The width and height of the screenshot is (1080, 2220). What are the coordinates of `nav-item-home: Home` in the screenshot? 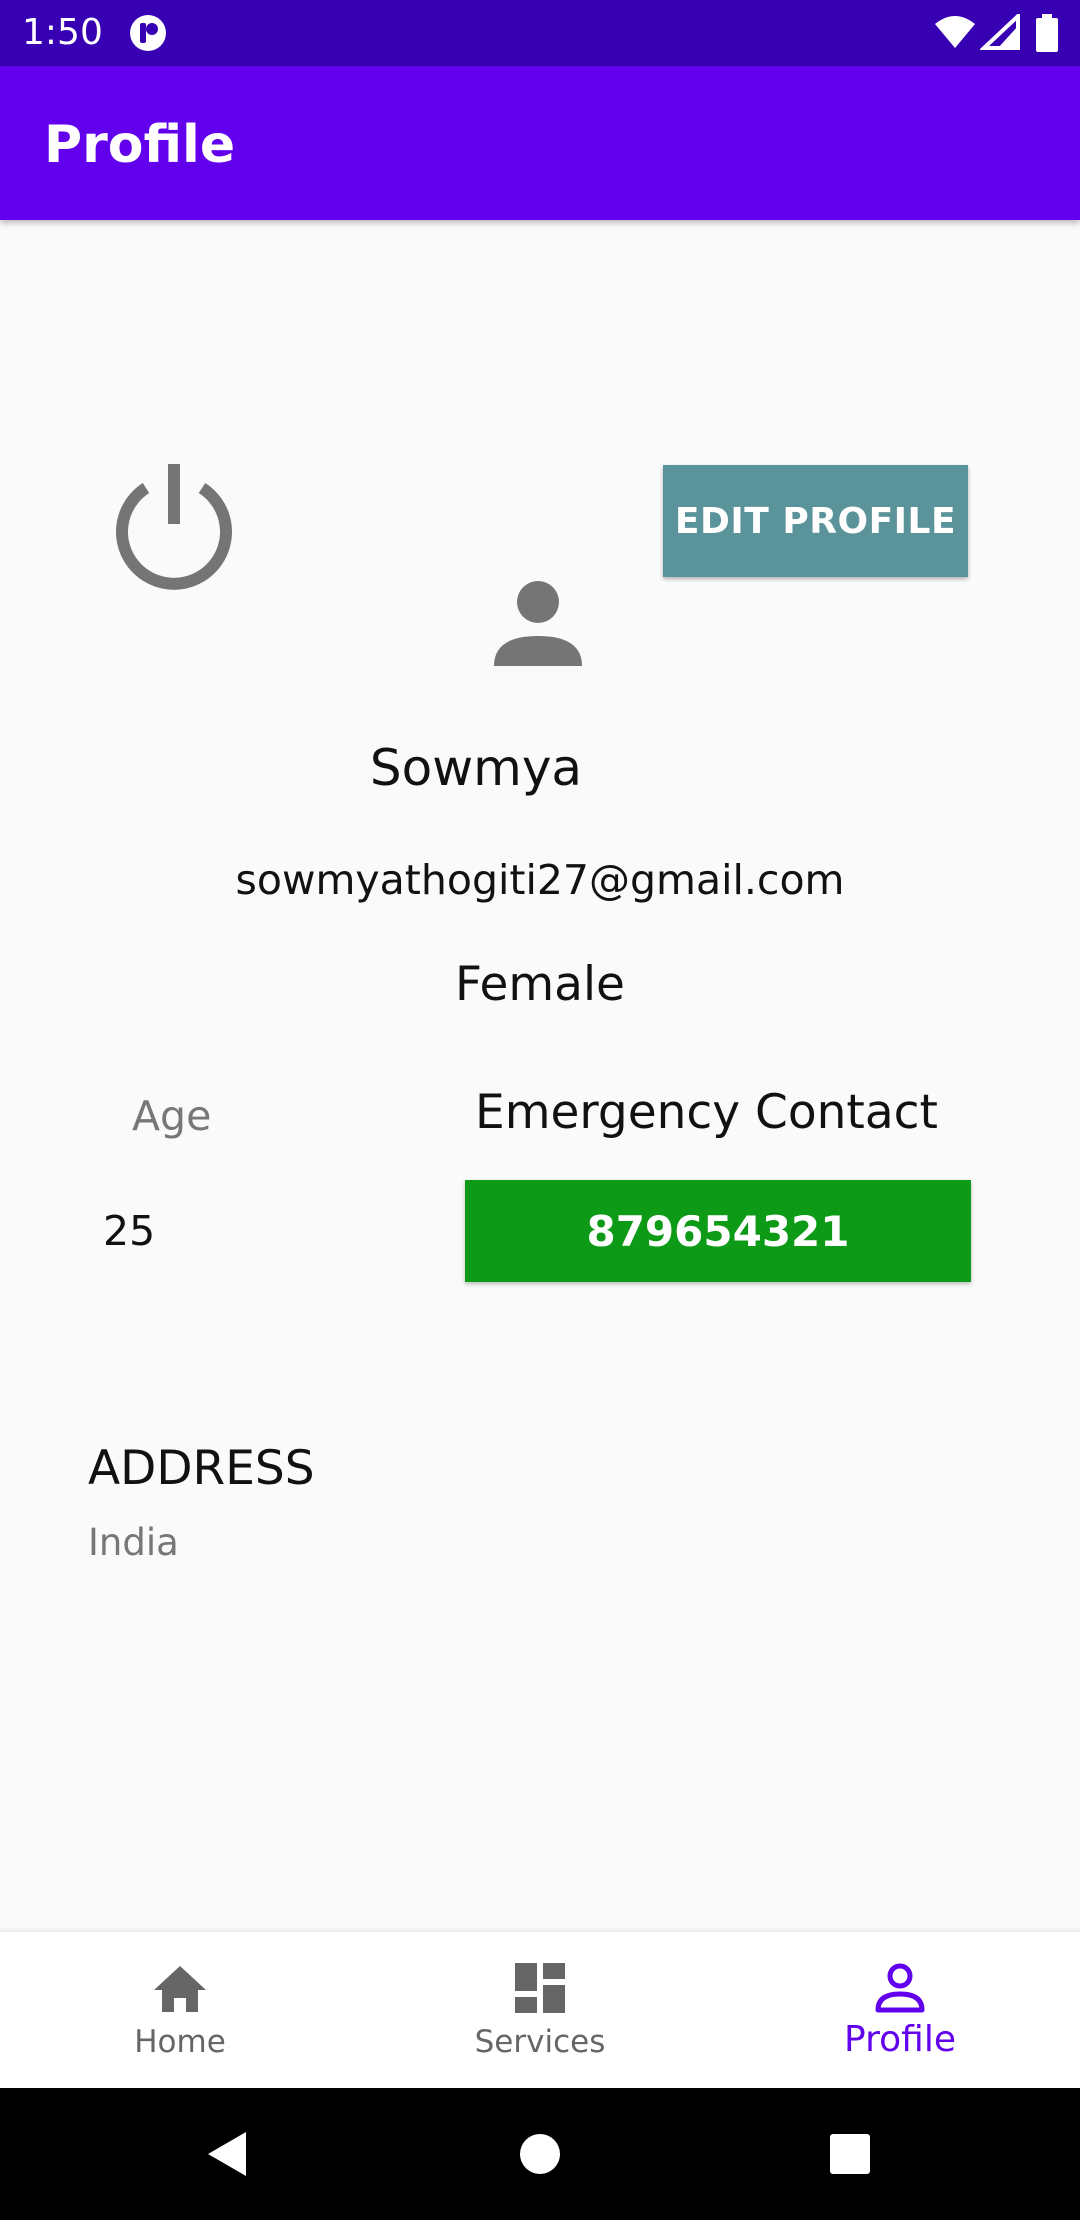 It's located at (180, 2010).